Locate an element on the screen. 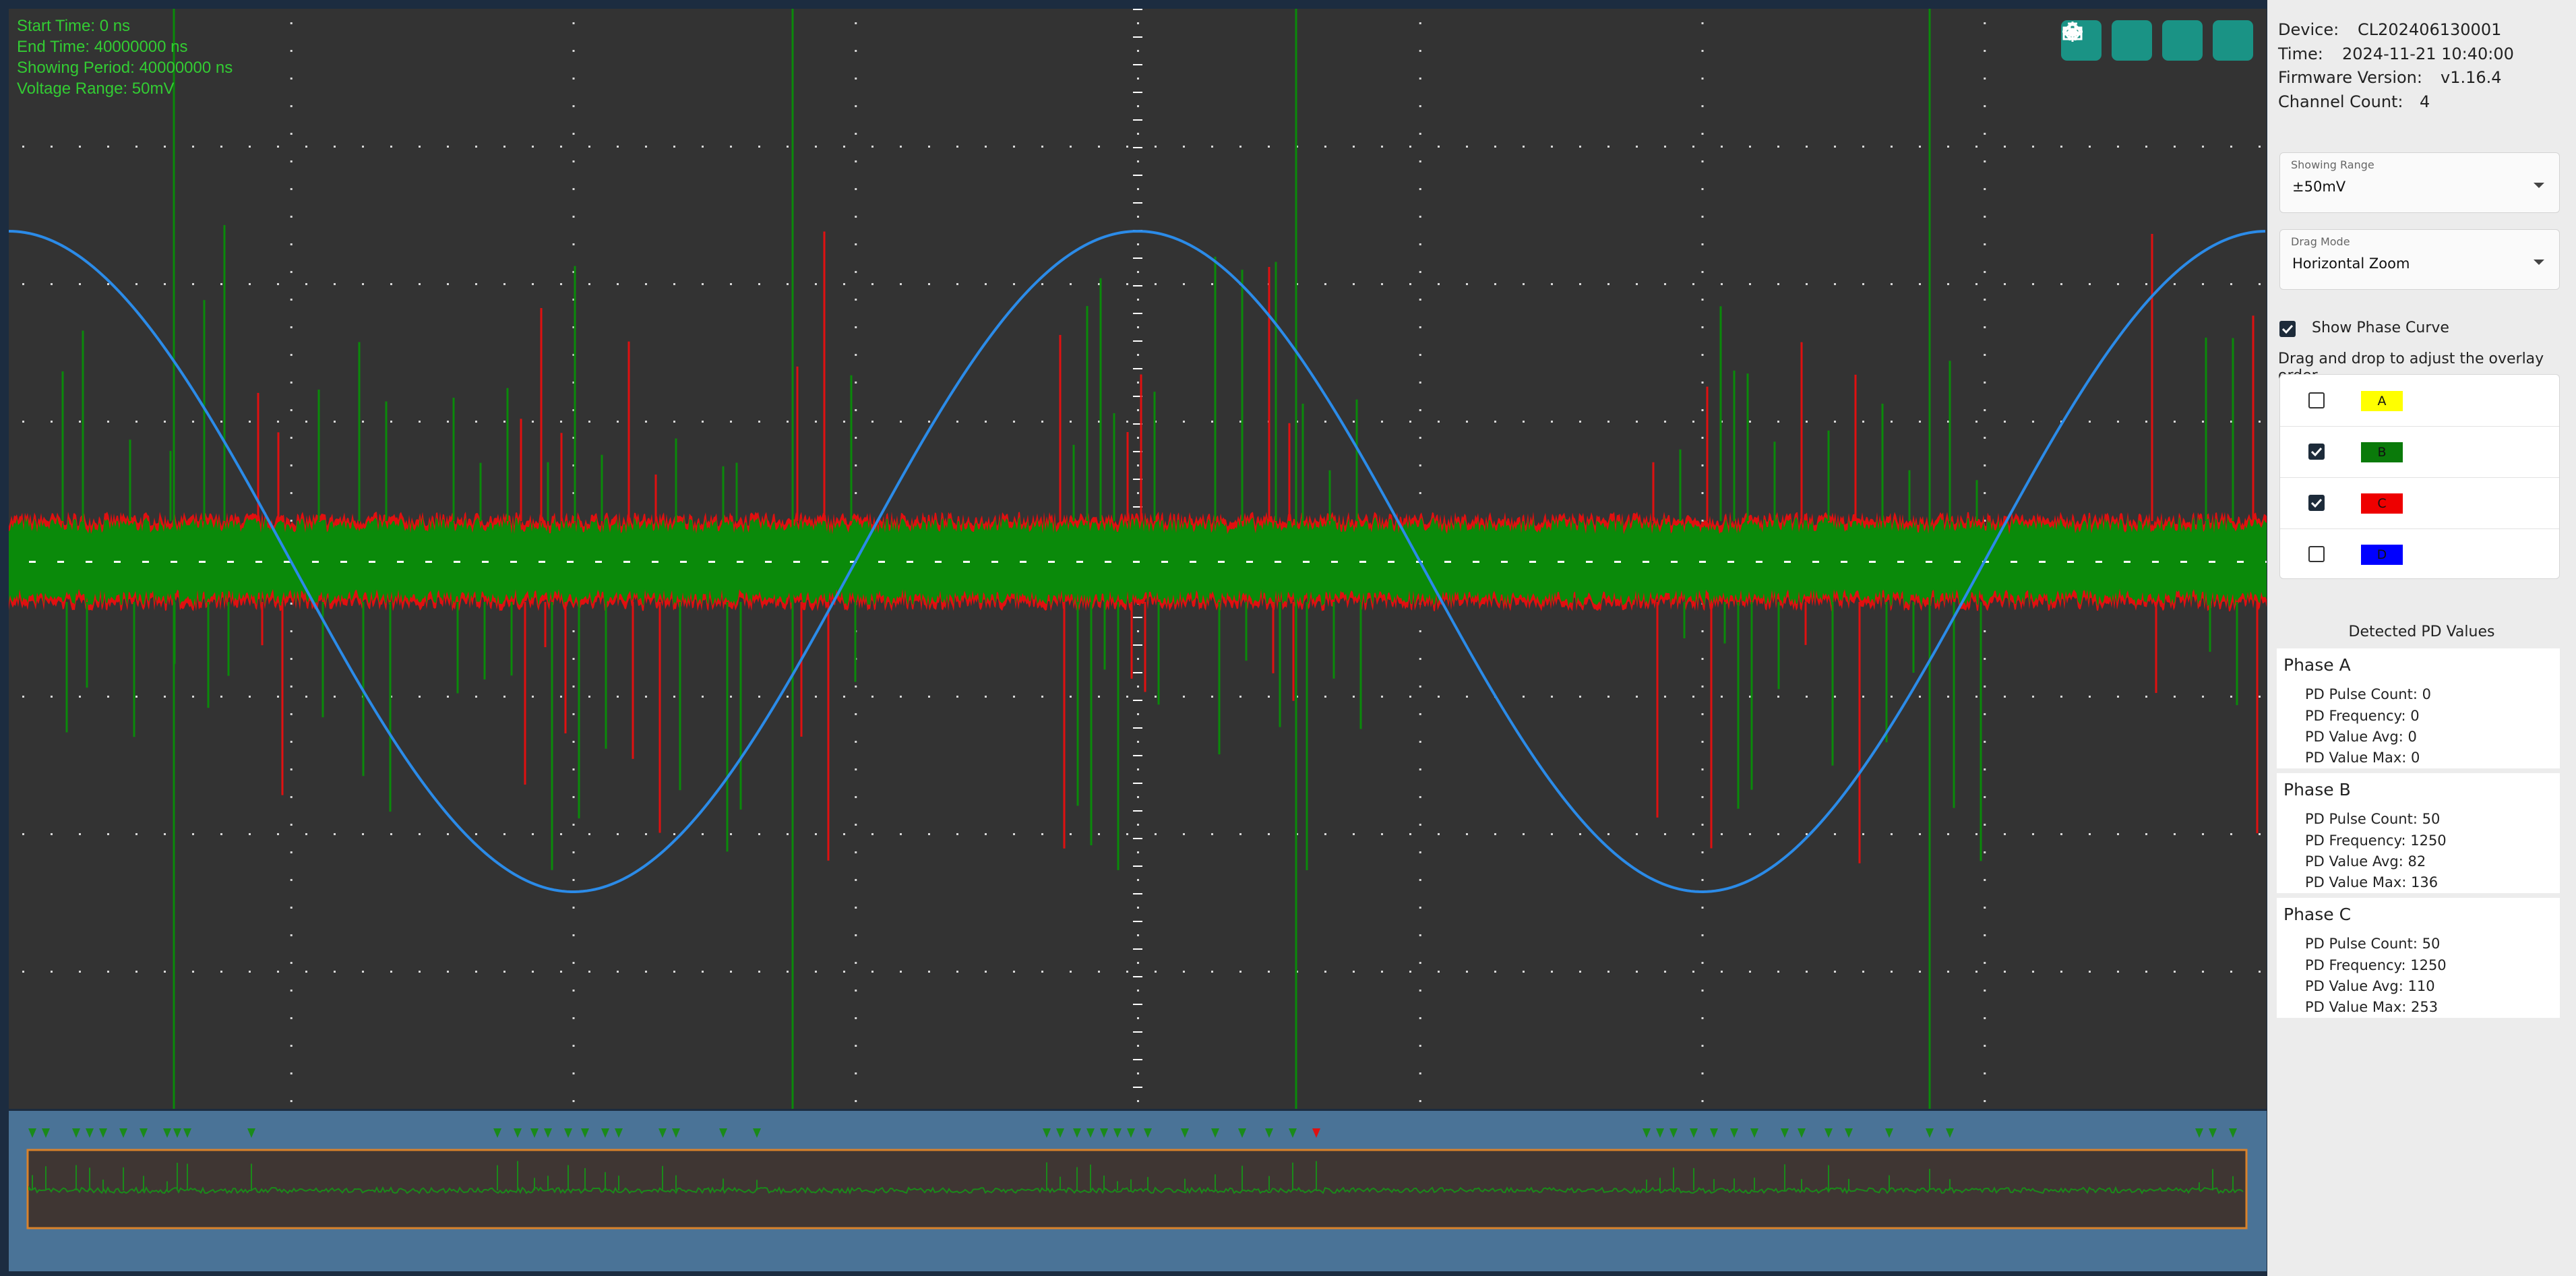 The image size is (2576, 1276). overlay-a-checkbox is located at coordinates (2316, 400).